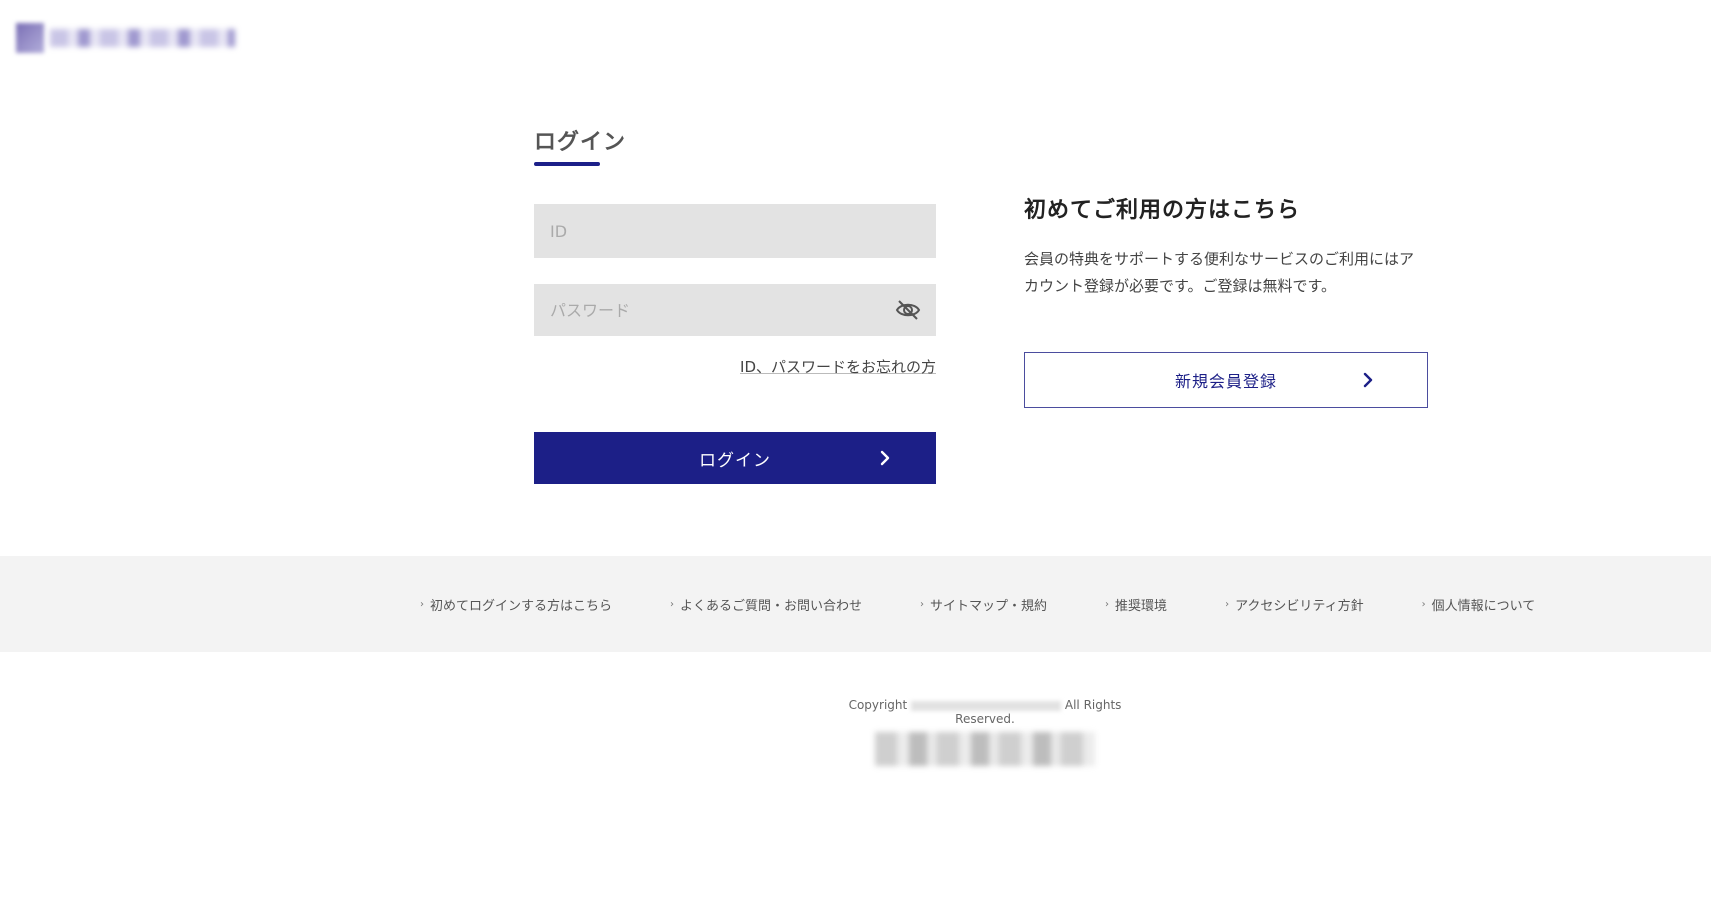 The image size is (1711, 920). I want to click on login-button-label: ログイン, so click(735, 460).